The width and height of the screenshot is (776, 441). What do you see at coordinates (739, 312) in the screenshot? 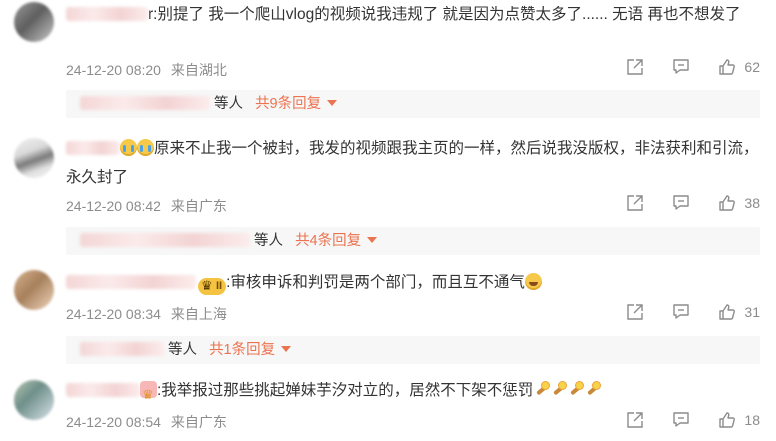
I see `like-button: 31` at bounding box center [739, 312].